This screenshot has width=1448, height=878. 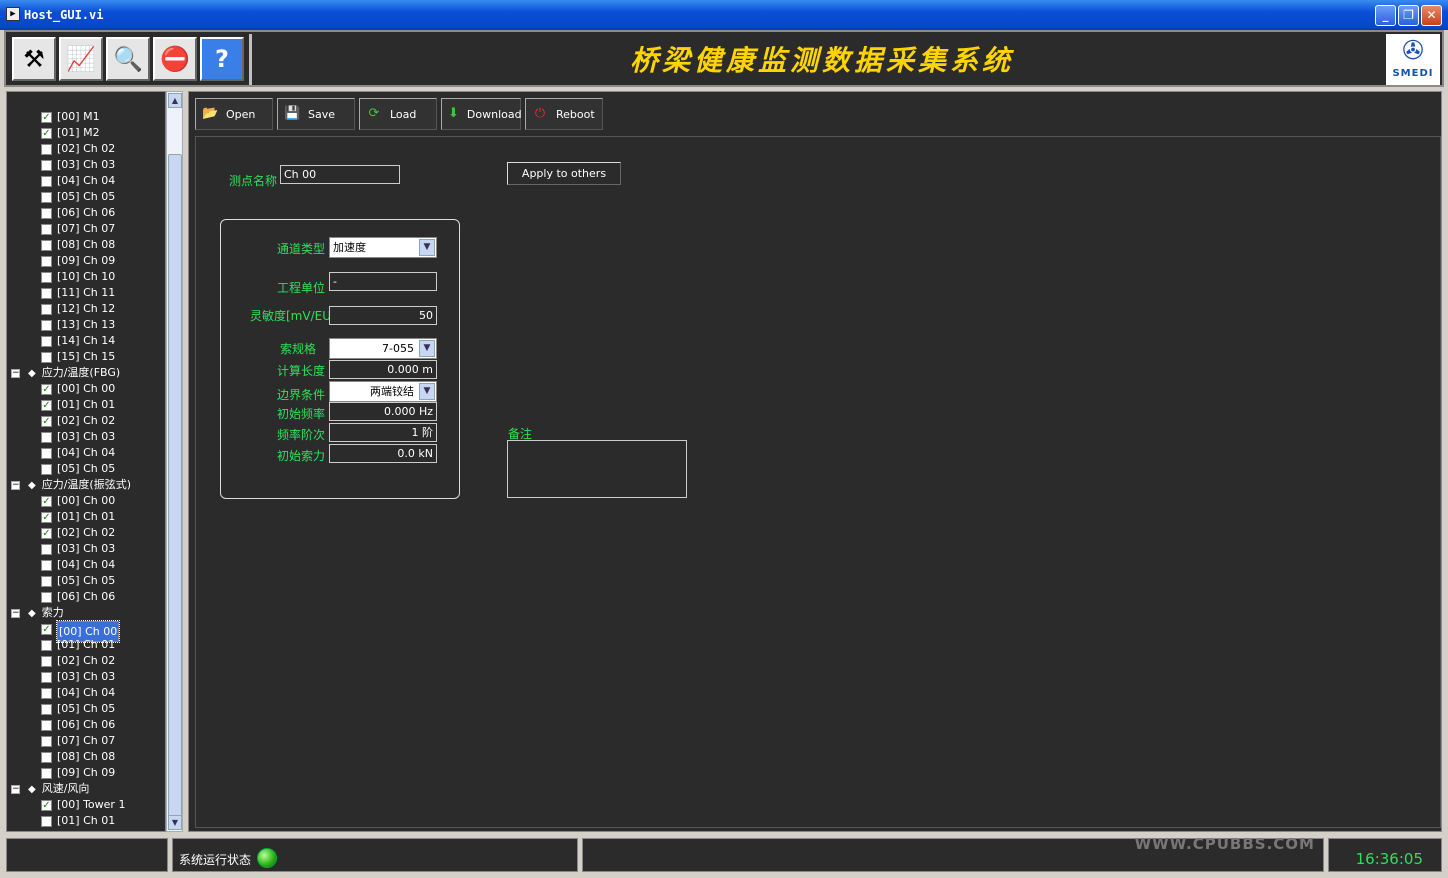 What do you see at coordinates (70, 133) in the screenshot?
I see `tree-item: ✓ [01] M2` at bounding box center [70, 133].